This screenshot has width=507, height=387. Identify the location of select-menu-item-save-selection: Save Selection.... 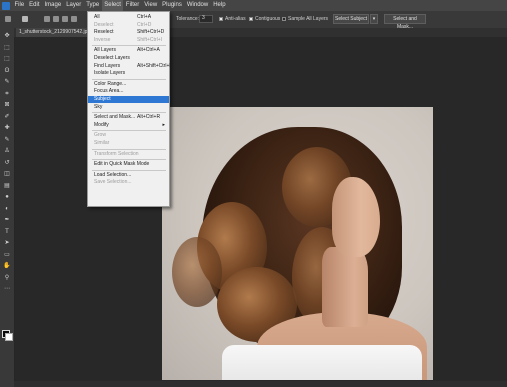
(128, 182).